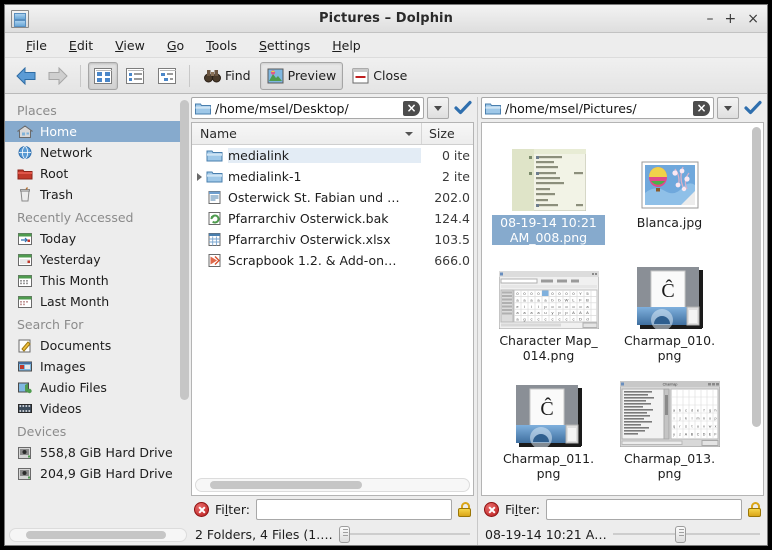 The height and width of the screenshot is (550, 772). Describe the element at coordinates (548, 174) in the screenshot. I see `screenshot-menu-thumb` at that location.